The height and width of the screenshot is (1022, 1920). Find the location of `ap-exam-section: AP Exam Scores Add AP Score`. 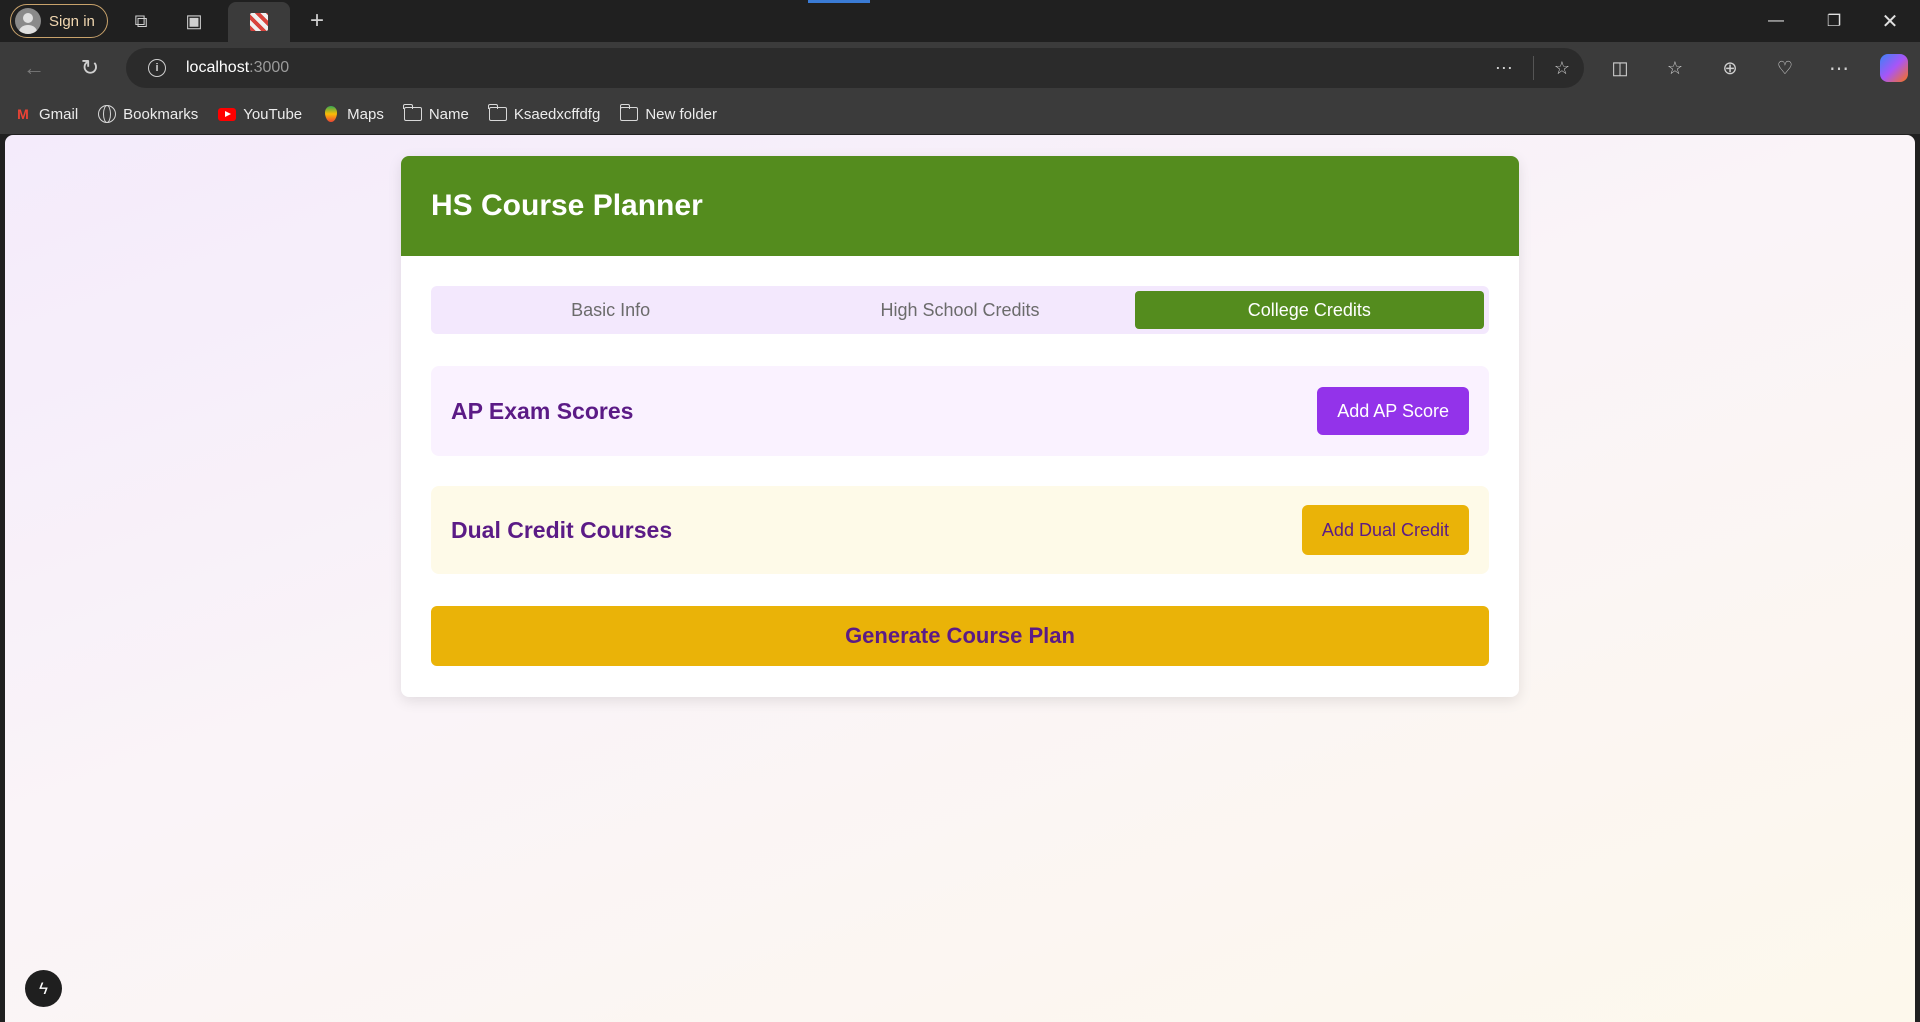

ap-exam-section: AP Exam Scores Add AP Score is located at coordinates (960, 411).